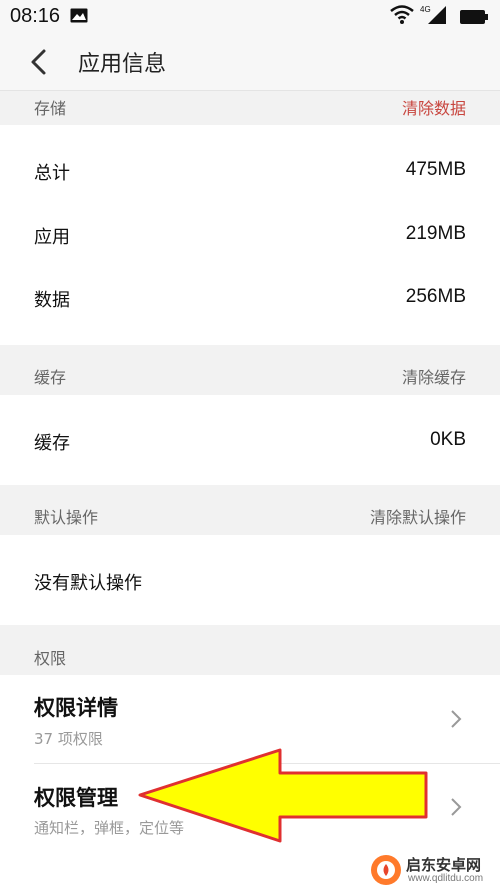  Describe the element at coordinates (425, 9) in the screenshot. I see `network-type-label: 4G` at that location.